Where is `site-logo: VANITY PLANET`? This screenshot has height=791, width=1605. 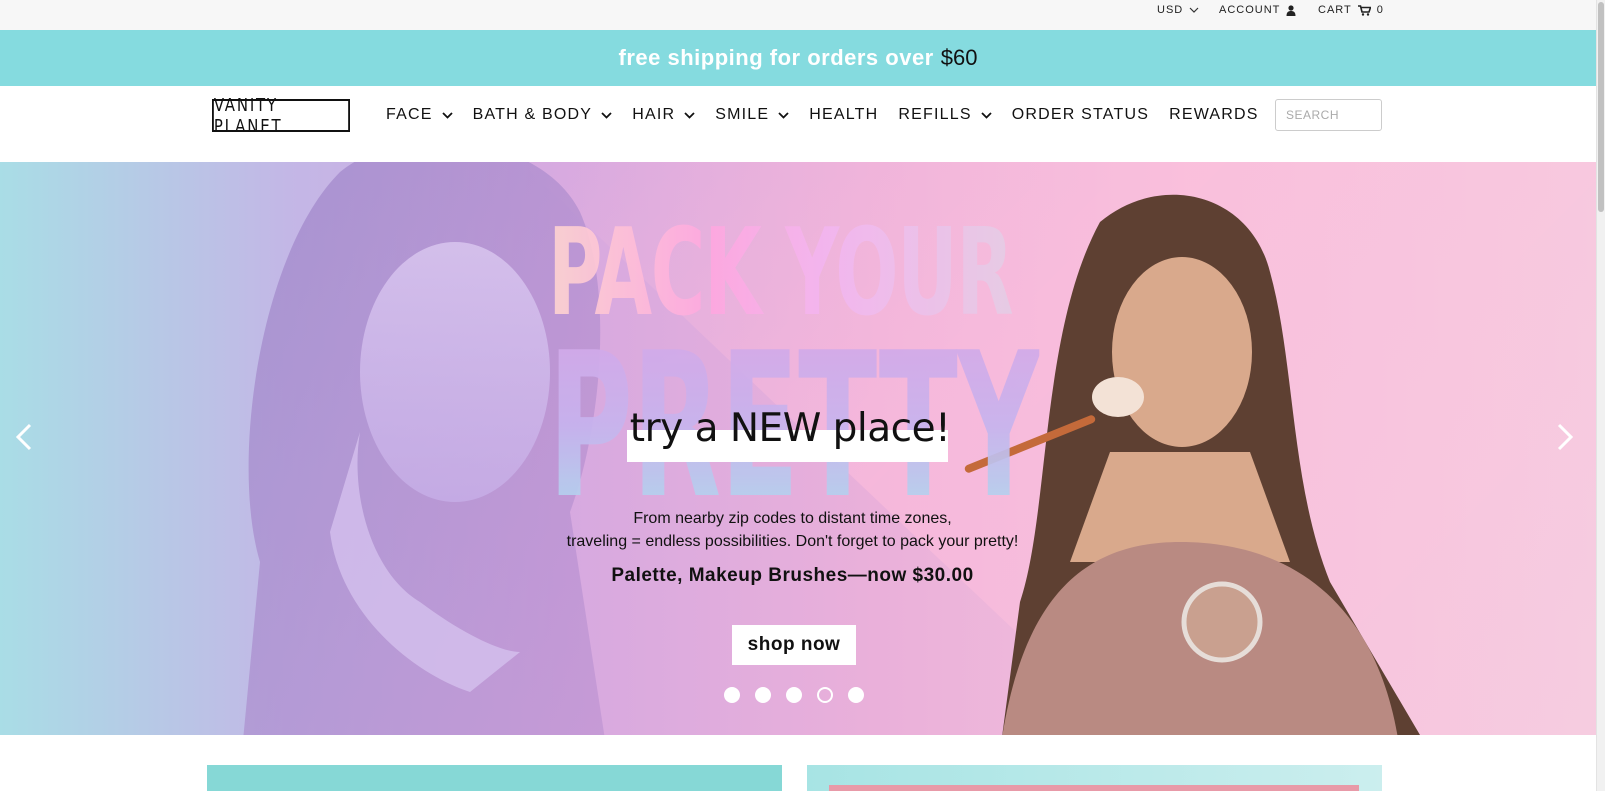 site-logo: VANITY PLANET is located at coordinates (281, 116).